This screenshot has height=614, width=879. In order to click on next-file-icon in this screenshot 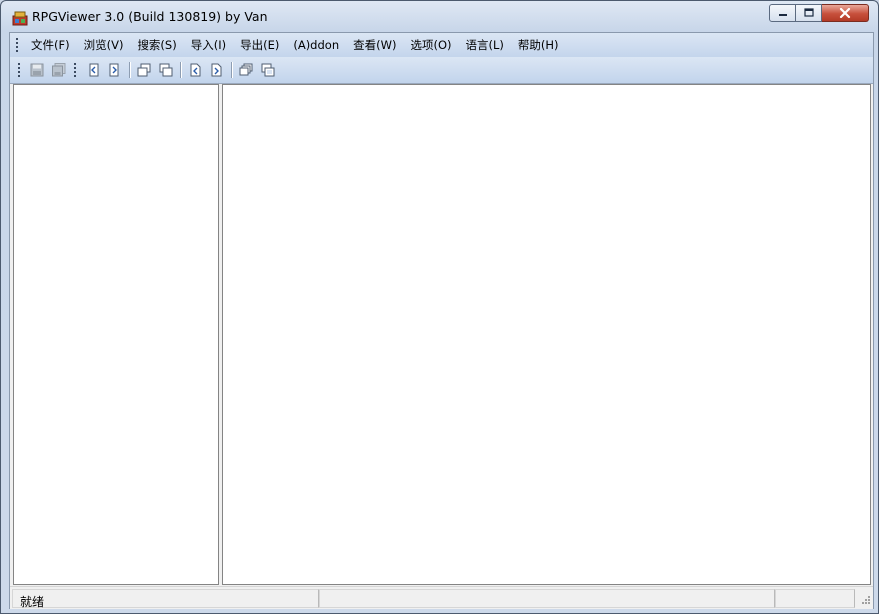, I will do `click(216, 70)`.